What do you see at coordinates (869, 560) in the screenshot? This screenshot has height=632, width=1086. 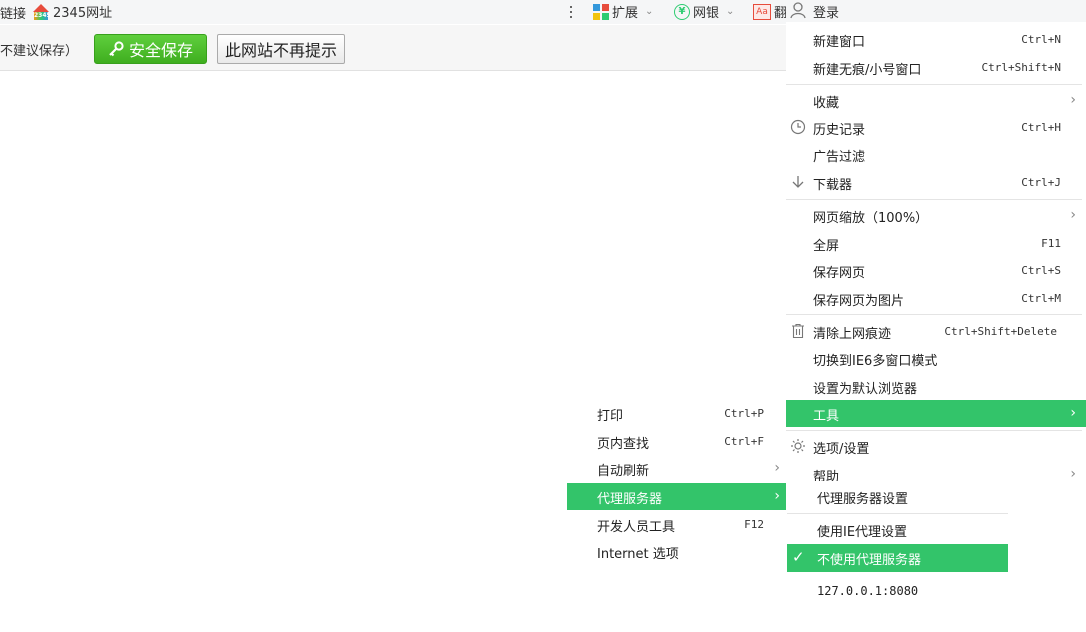 I see `proxy-item-label: 不使用代理服务器` at bounding box center [869, 560].